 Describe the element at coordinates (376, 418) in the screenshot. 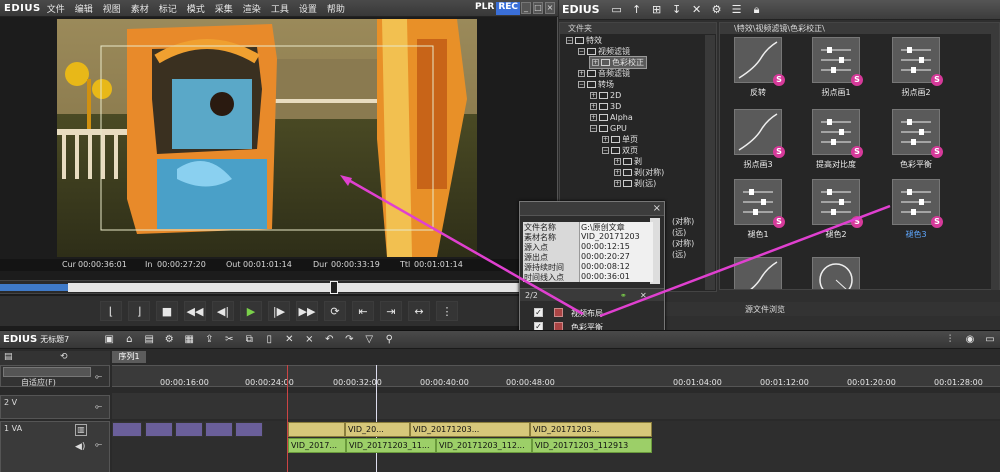

I see `playhead` at that location.